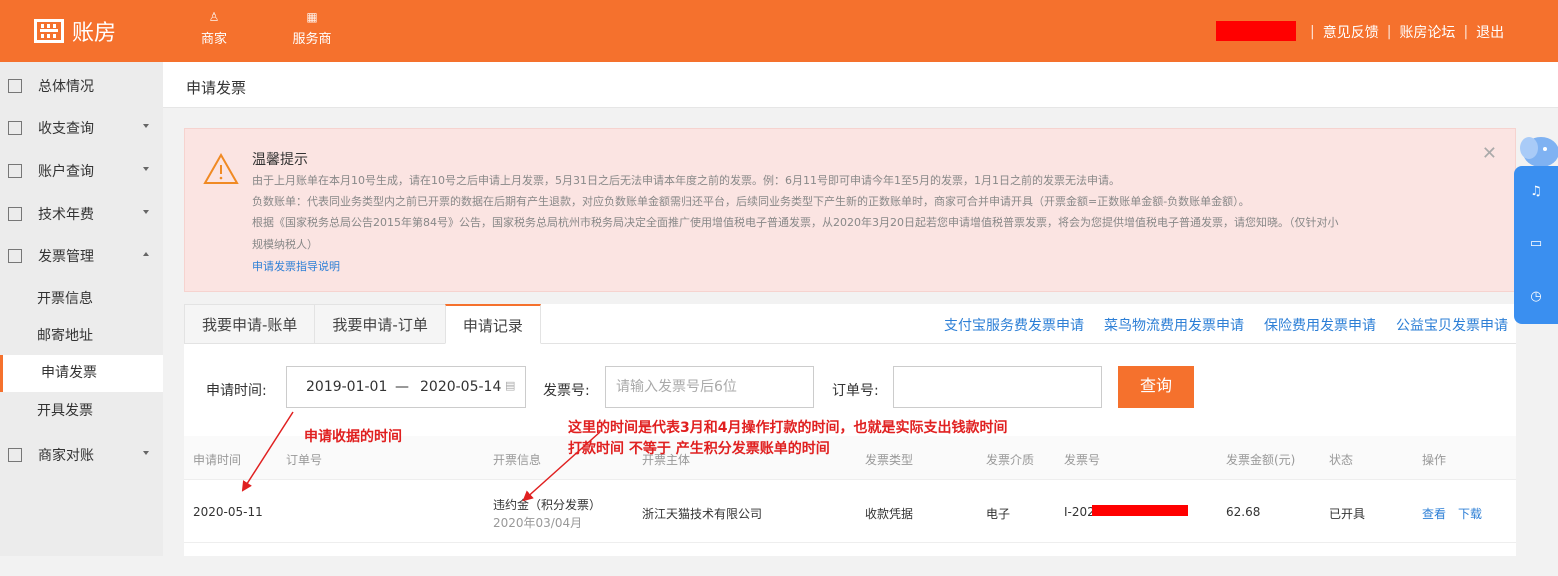 The image size is (1558, 576). I want to click on chat-icon: ▭, so click(1536, 244).